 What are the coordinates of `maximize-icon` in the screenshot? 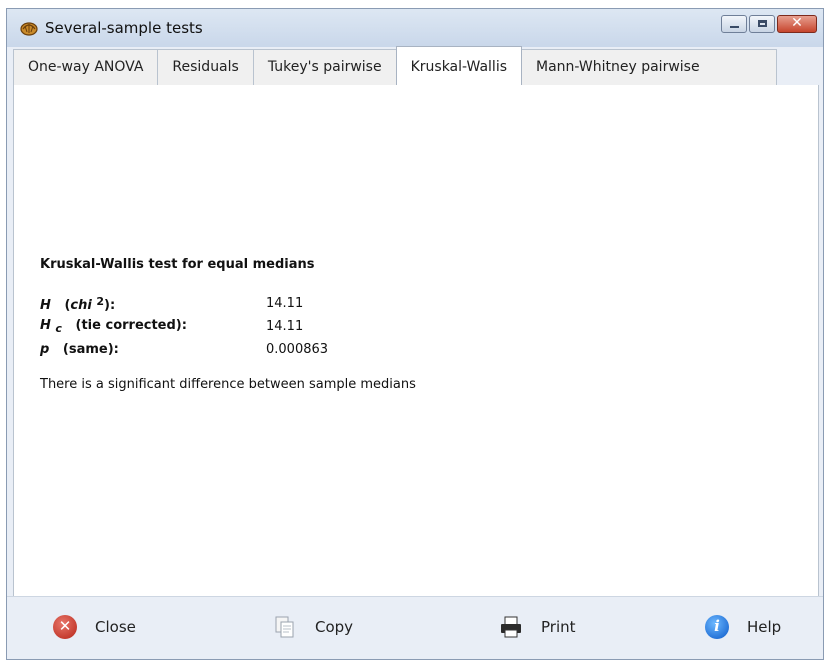 It's located at (762, 23).